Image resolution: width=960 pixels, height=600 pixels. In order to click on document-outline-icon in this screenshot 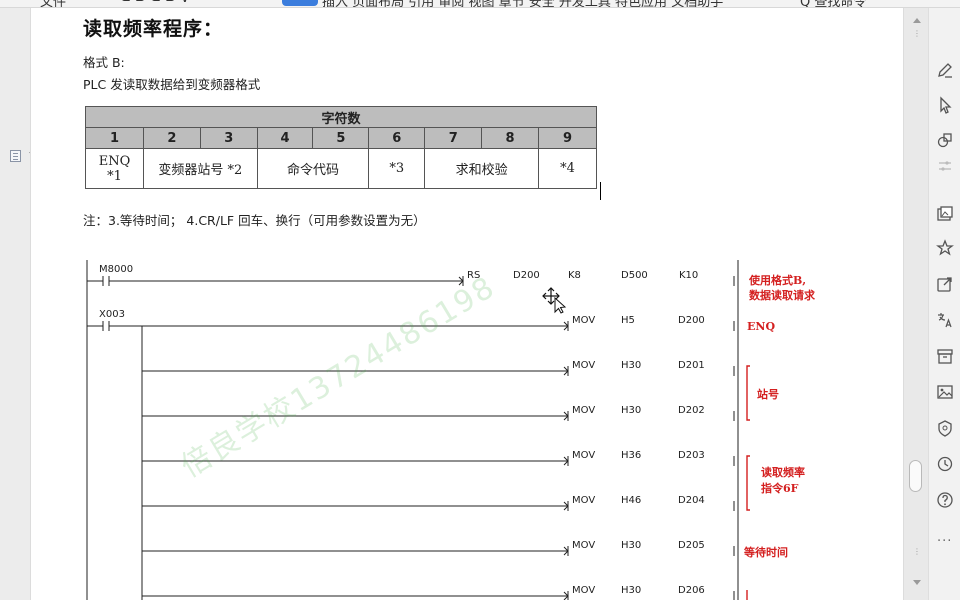, I will do `click(15, 156)`.